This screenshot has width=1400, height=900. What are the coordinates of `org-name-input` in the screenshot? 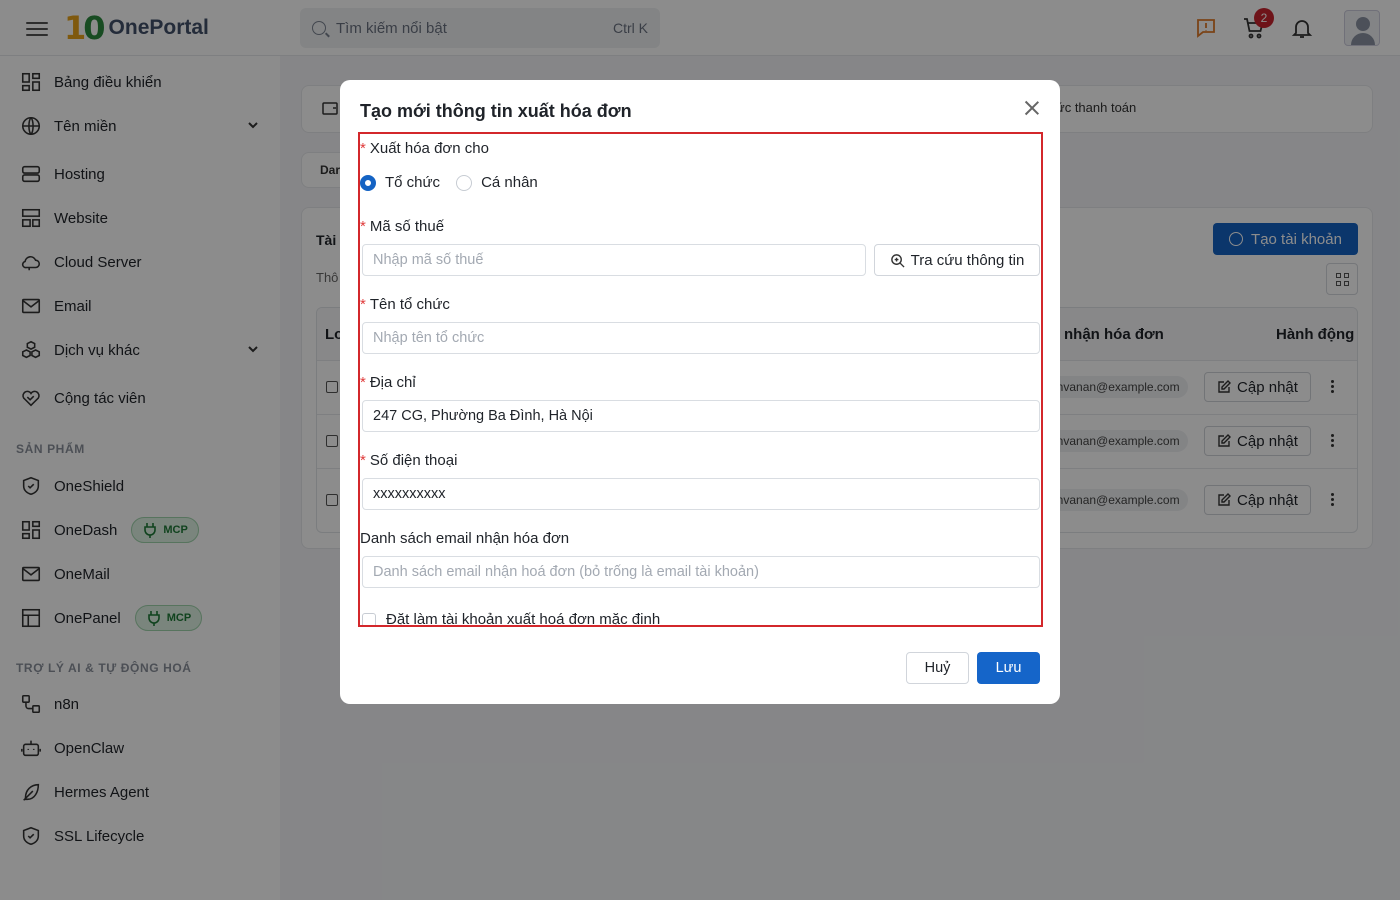 It's located at (701, 338).